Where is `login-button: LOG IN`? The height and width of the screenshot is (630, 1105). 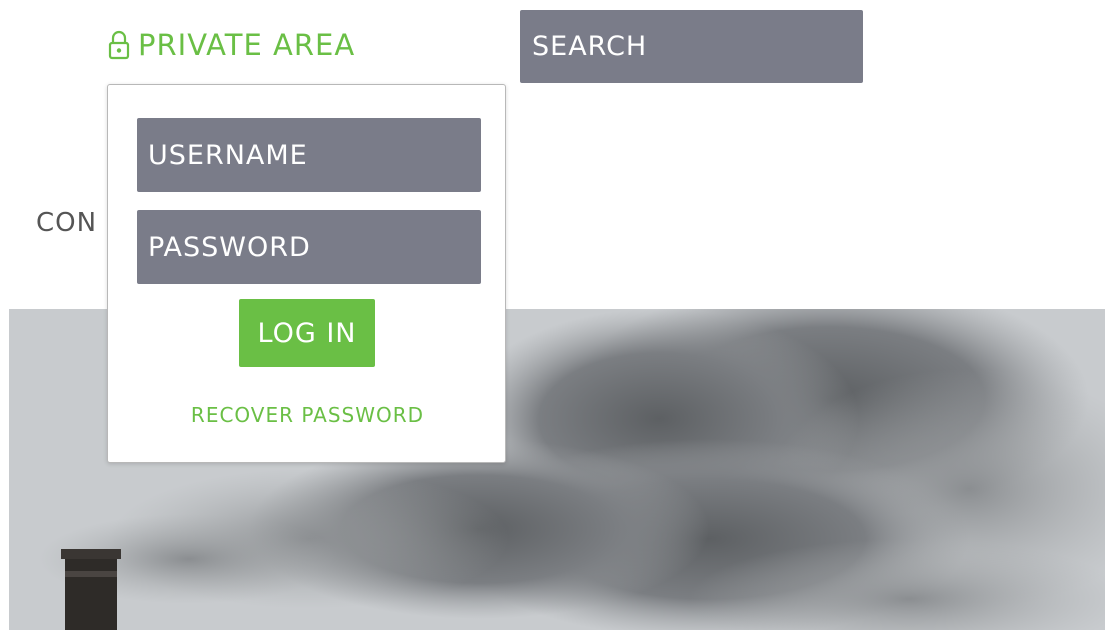 login-button: LOG IN is located at coordinates (307, 333).